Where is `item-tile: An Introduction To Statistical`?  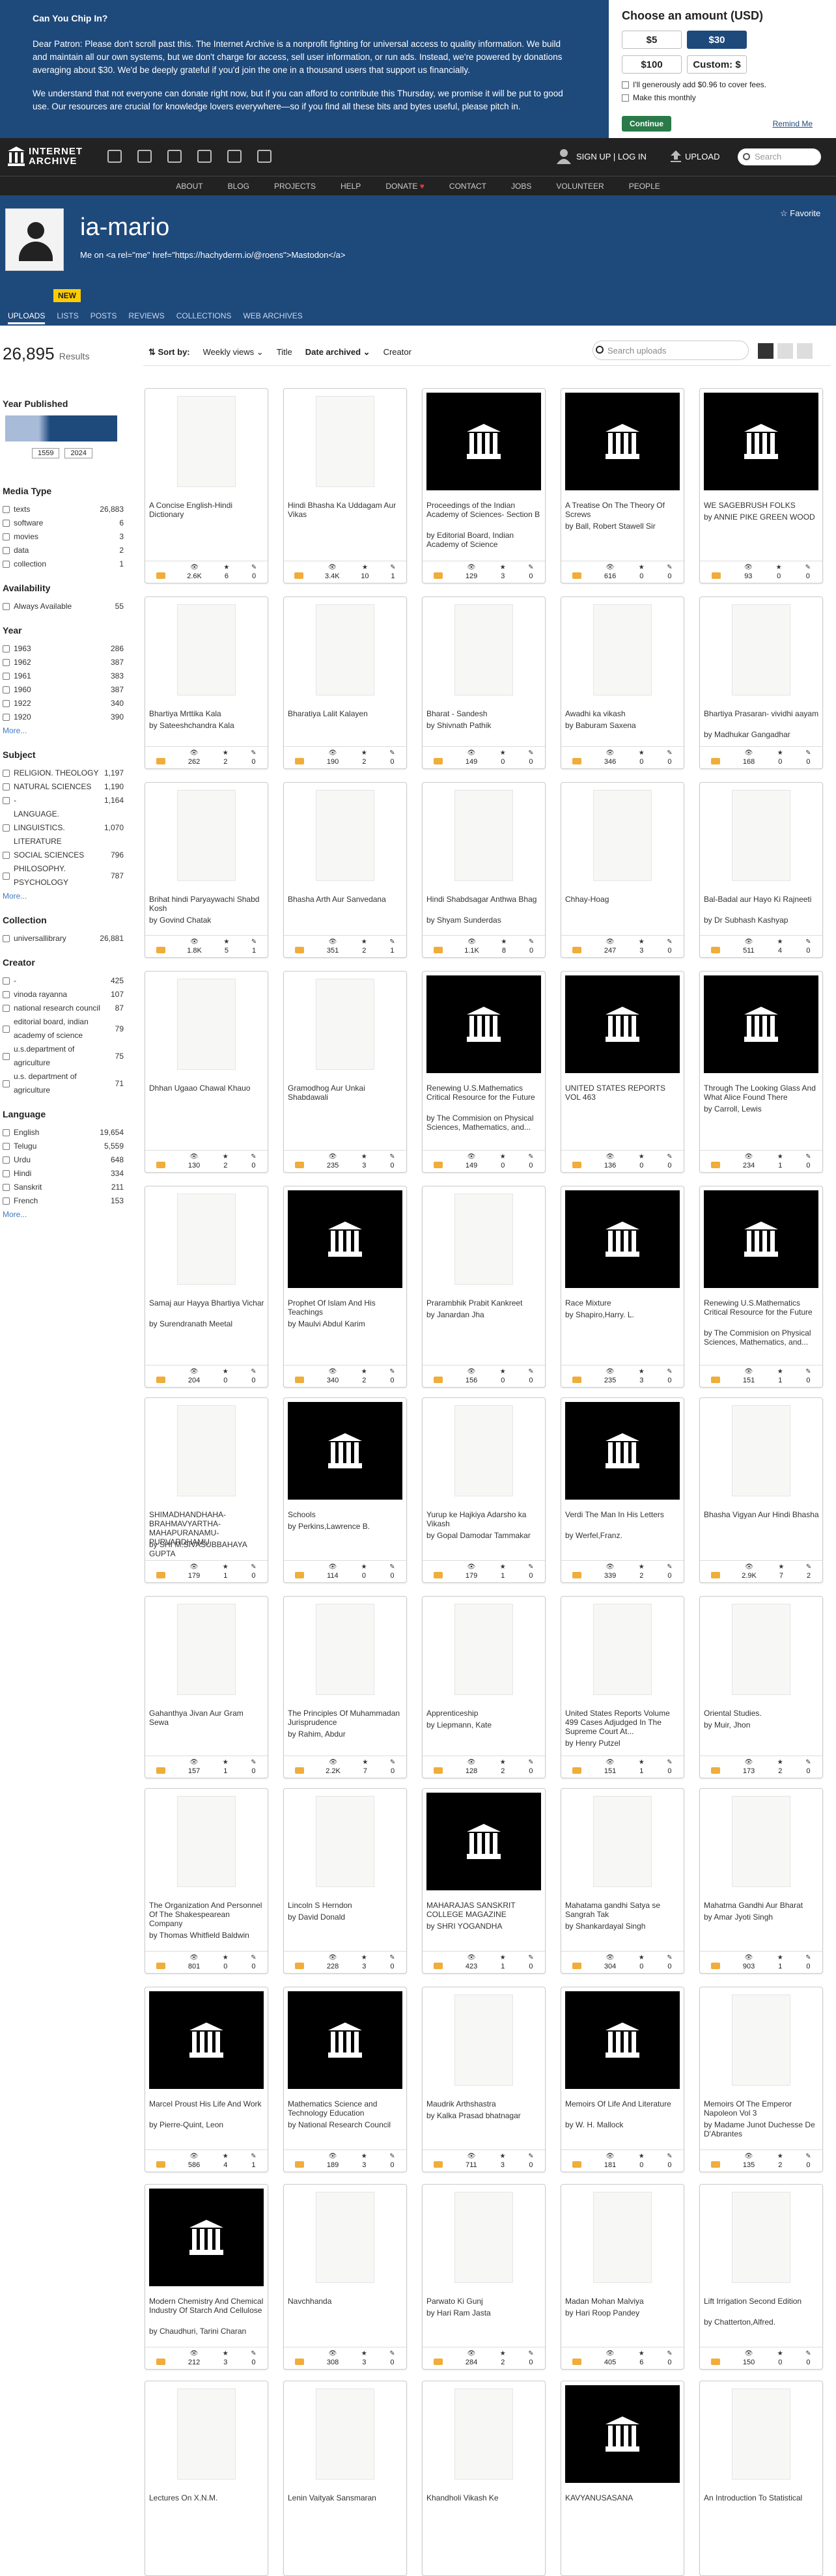 item-tile: An Introduction To Statistical is located at coordinates (761, 2479).